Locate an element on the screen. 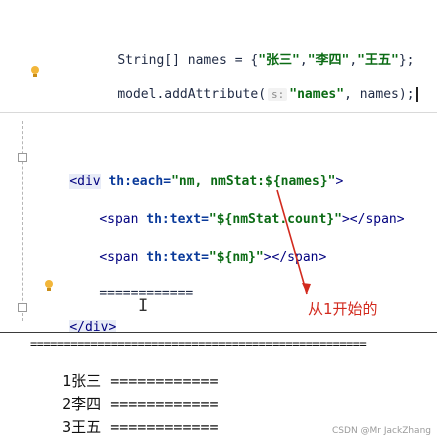  code-line-span-name: <span th:text="${nm}"></span> is located at coordinates (197, 248).